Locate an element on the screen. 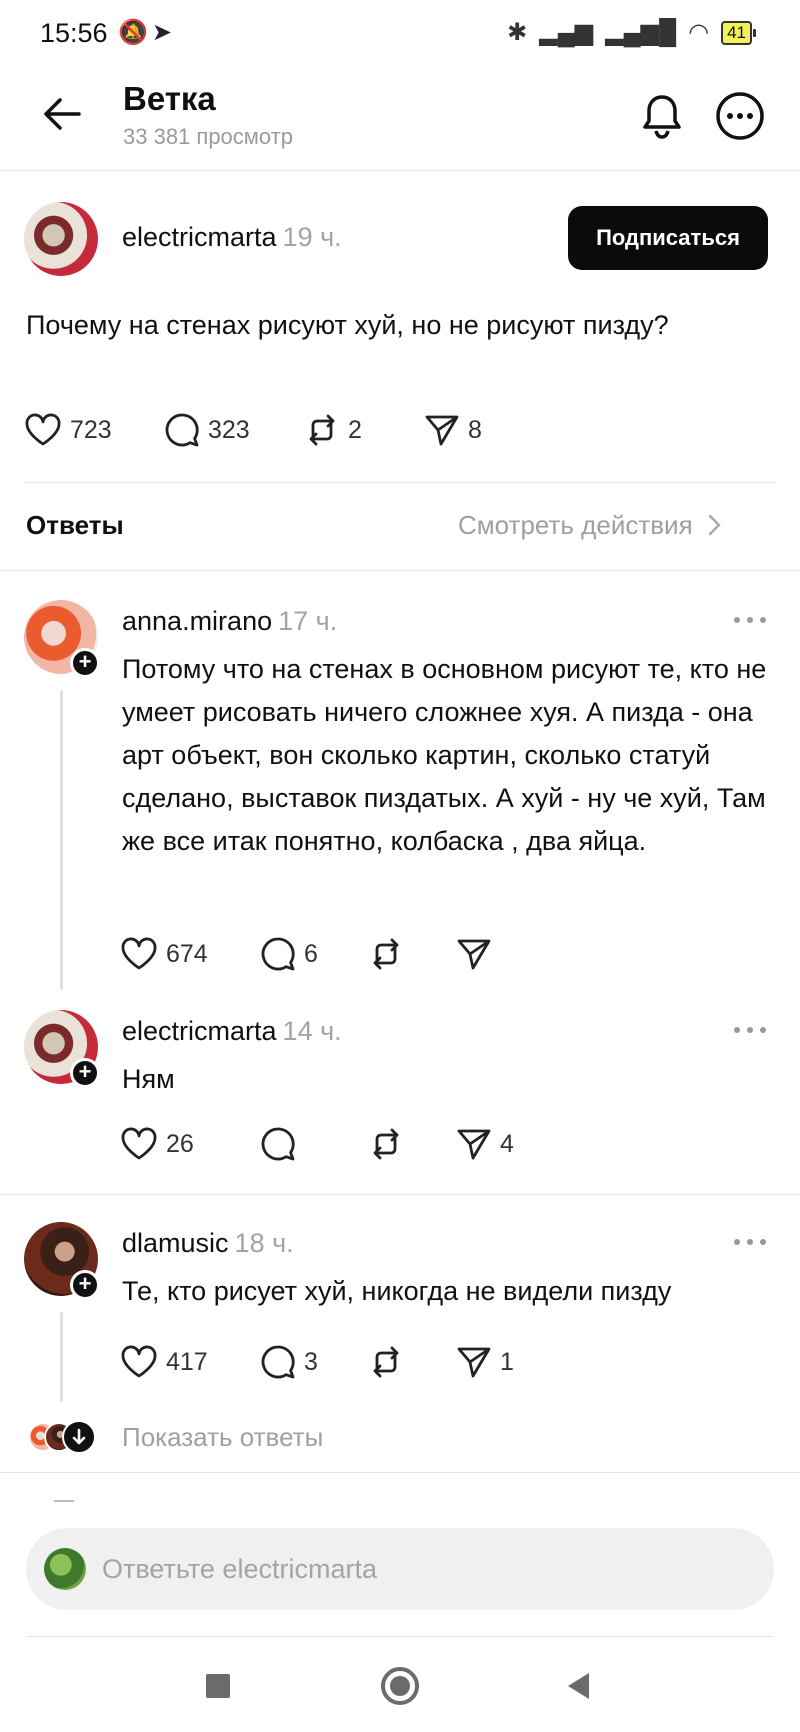 This screenshot has width=800, height=1732. timestamp: 17 ч. is located at coordinates (308, 621).